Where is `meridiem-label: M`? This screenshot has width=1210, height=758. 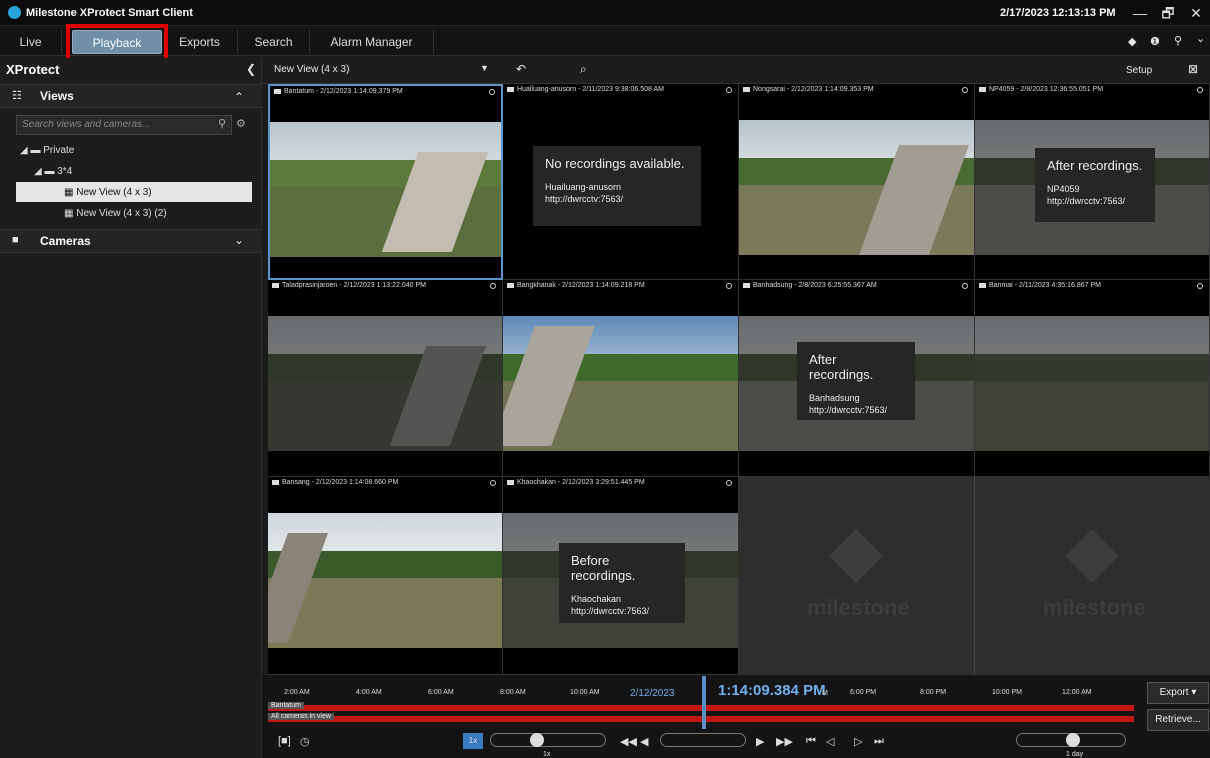 meridiem-label: M is located at coordinates (825, 693).